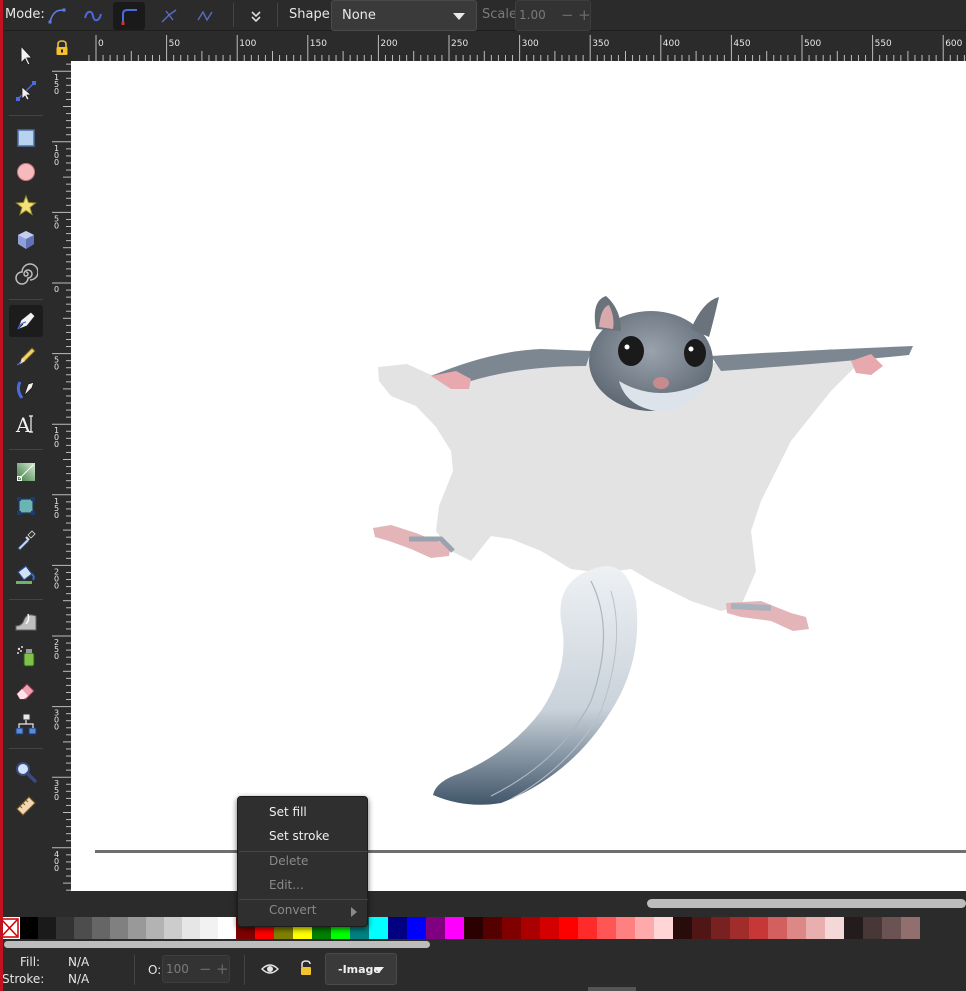 The image size is (966, 991). I want to click on lock-guides-icon, so click(61, 48).